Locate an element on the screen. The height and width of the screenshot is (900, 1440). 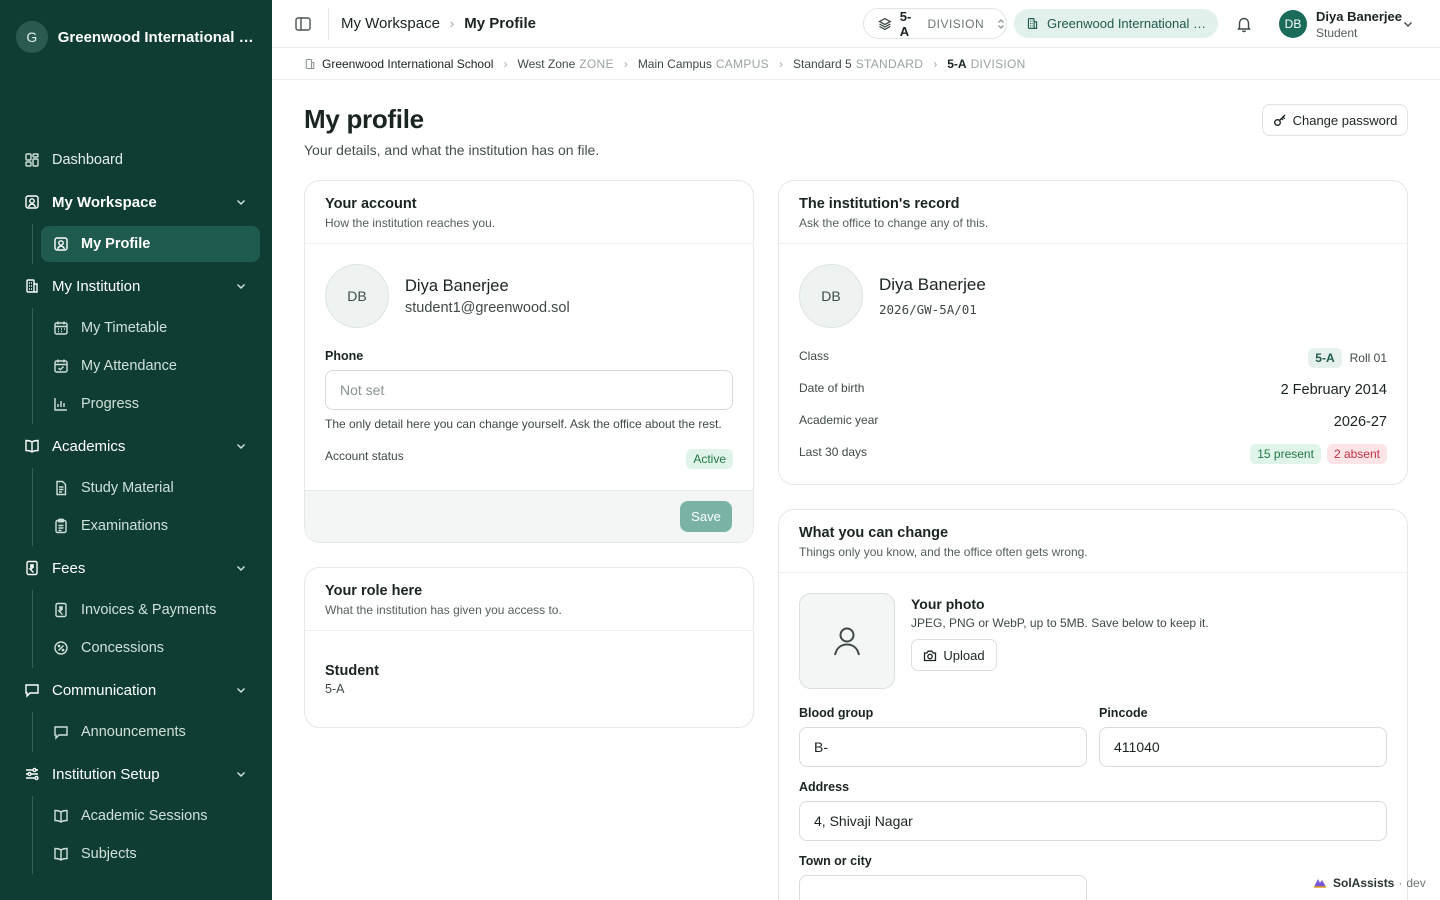
sidebar-group-label: Fees is located at coordinates (69, 568).